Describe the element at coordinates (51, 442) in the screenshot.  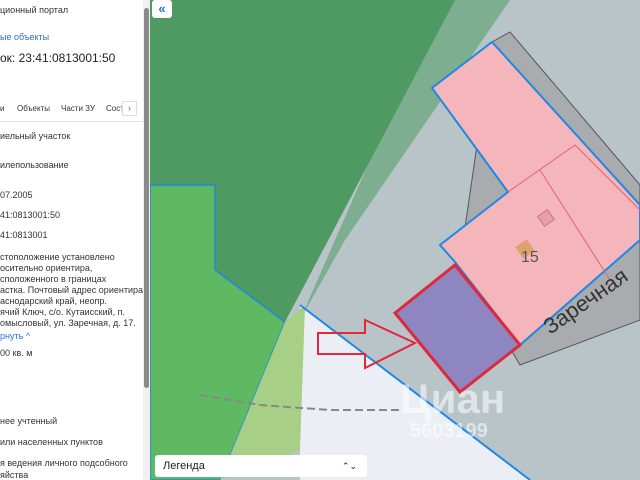
I see `field-category: или населенных пунктов` at that location.